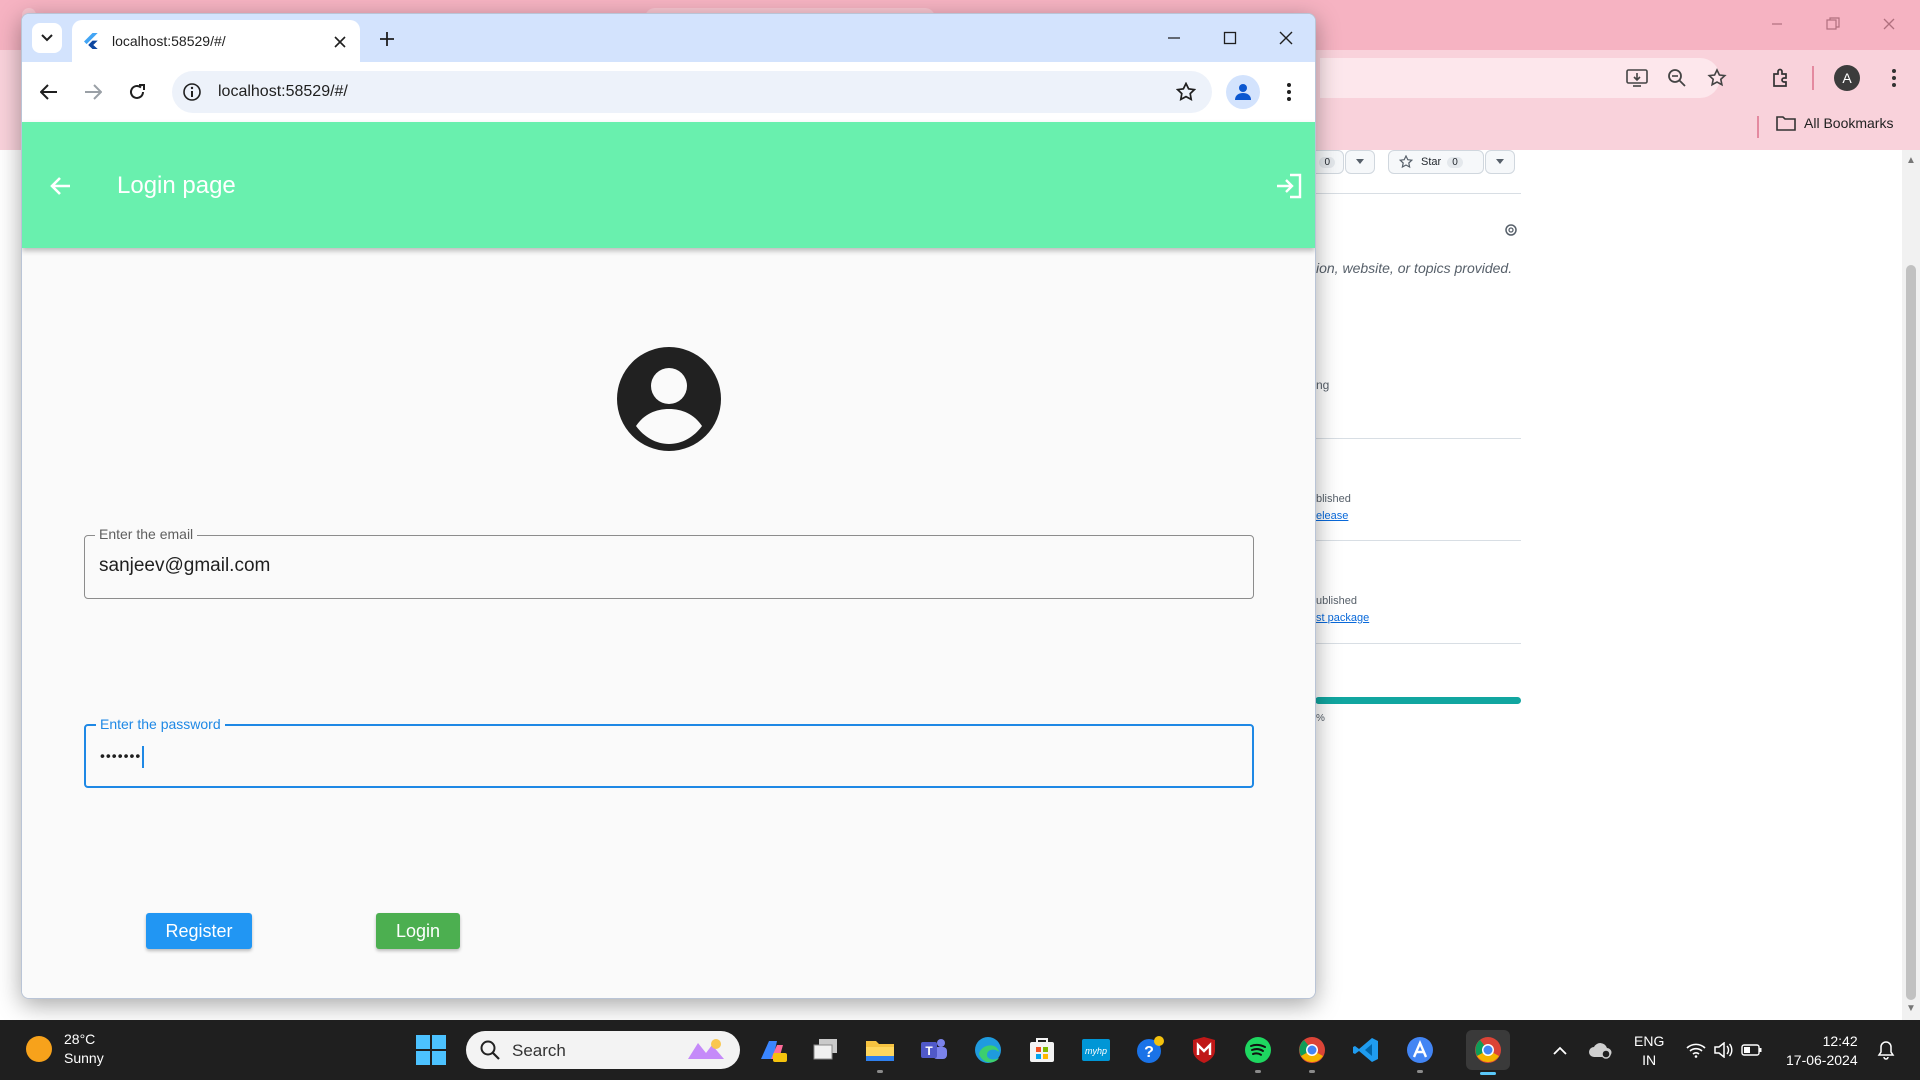 This screenshot has height=1080, width=1920. I want to click on background-restore-button, so click(1833, 24).